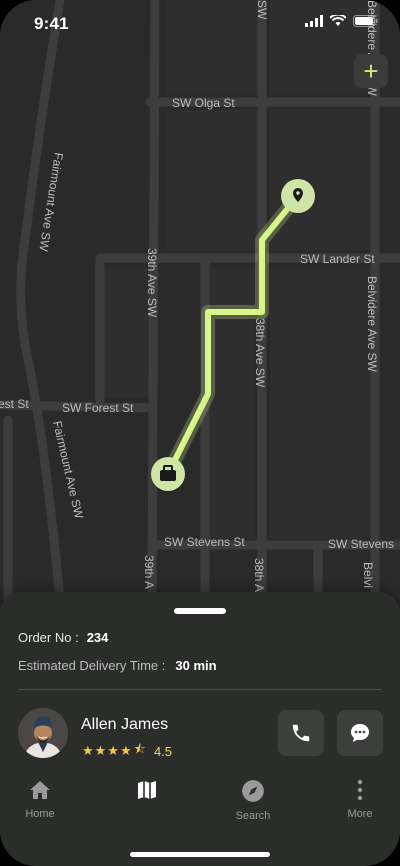  I want to click on nav-home-label: Home, so click(40, 814).